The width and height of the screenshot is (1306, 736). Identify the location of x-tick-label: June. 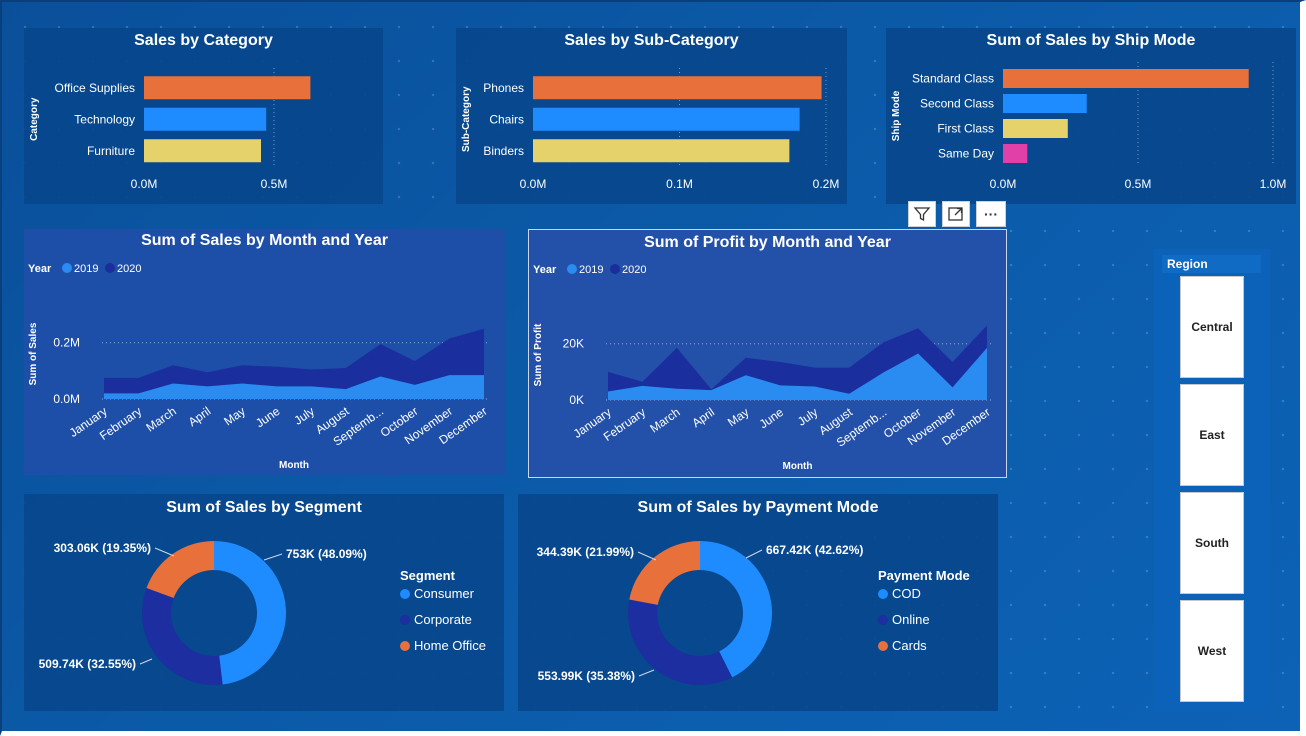
(772, 418).